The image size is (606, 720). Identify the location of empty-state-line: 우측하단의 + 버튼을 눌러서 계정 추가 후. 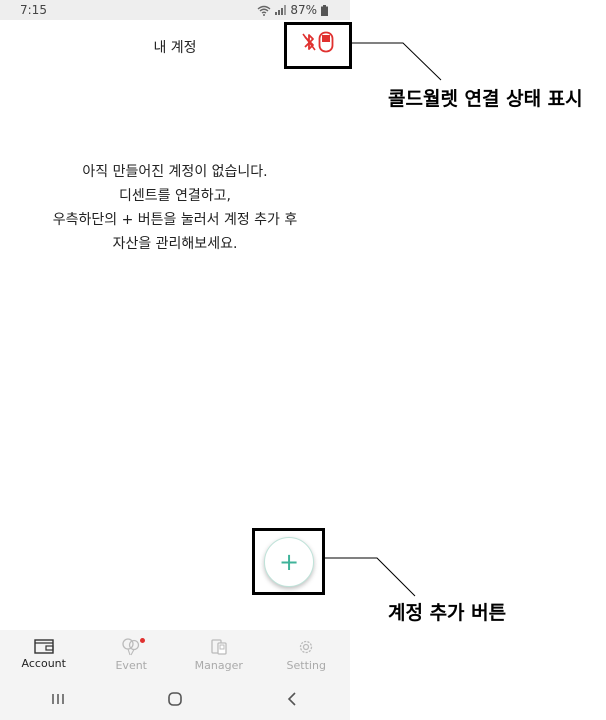
(175, 220).